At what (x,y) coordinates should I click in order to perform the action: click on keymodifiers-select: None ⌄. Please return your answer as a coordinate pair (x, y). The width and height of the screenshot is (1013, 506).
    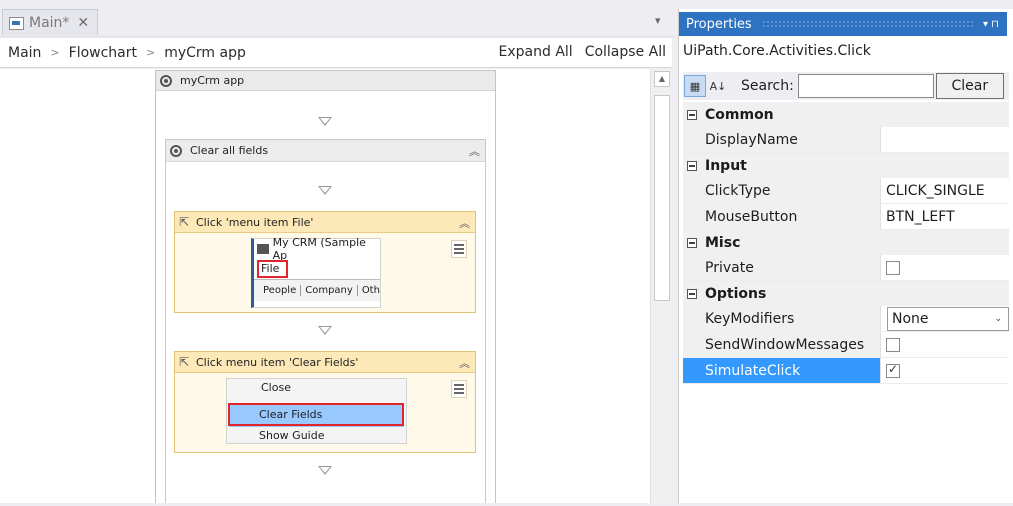
    Looking at the image, I should click on (948, 319).